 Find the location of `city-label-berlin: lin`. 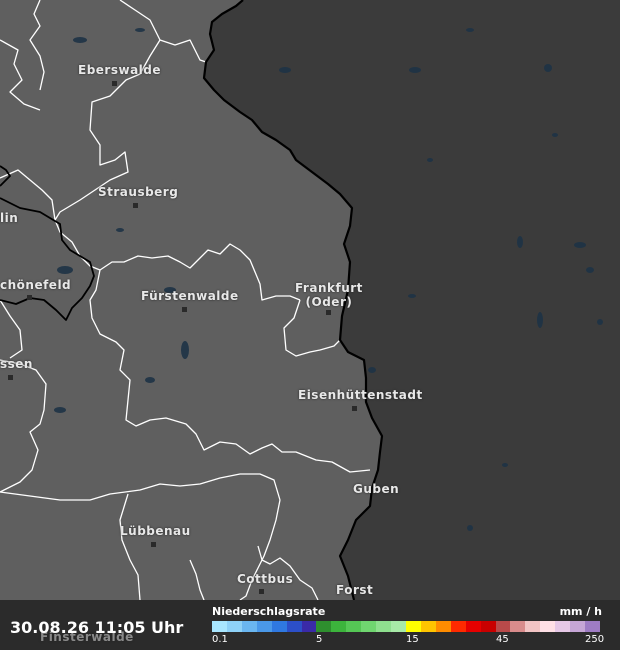

city-label-berlin: lin is located at coordinates (9, 218).